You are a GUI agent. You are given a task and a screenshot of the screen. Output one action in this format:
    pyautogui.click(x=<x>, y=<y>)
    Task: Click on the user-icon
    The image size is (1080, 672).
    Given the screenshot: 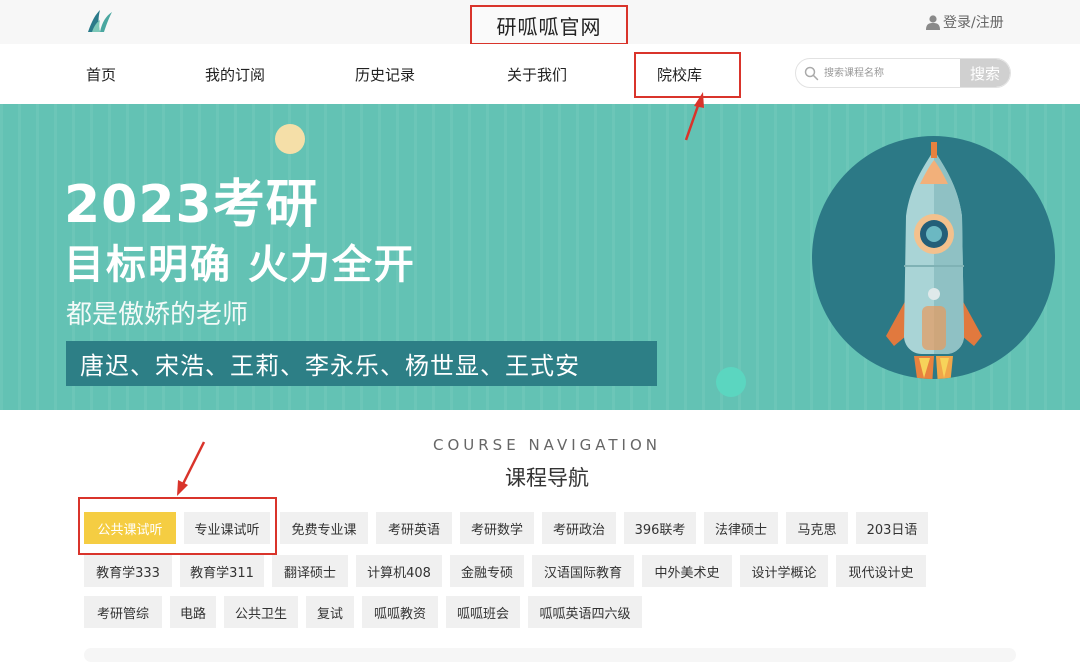 What is the action you would take?
    pyautogui.click(x=933, y=22)
    